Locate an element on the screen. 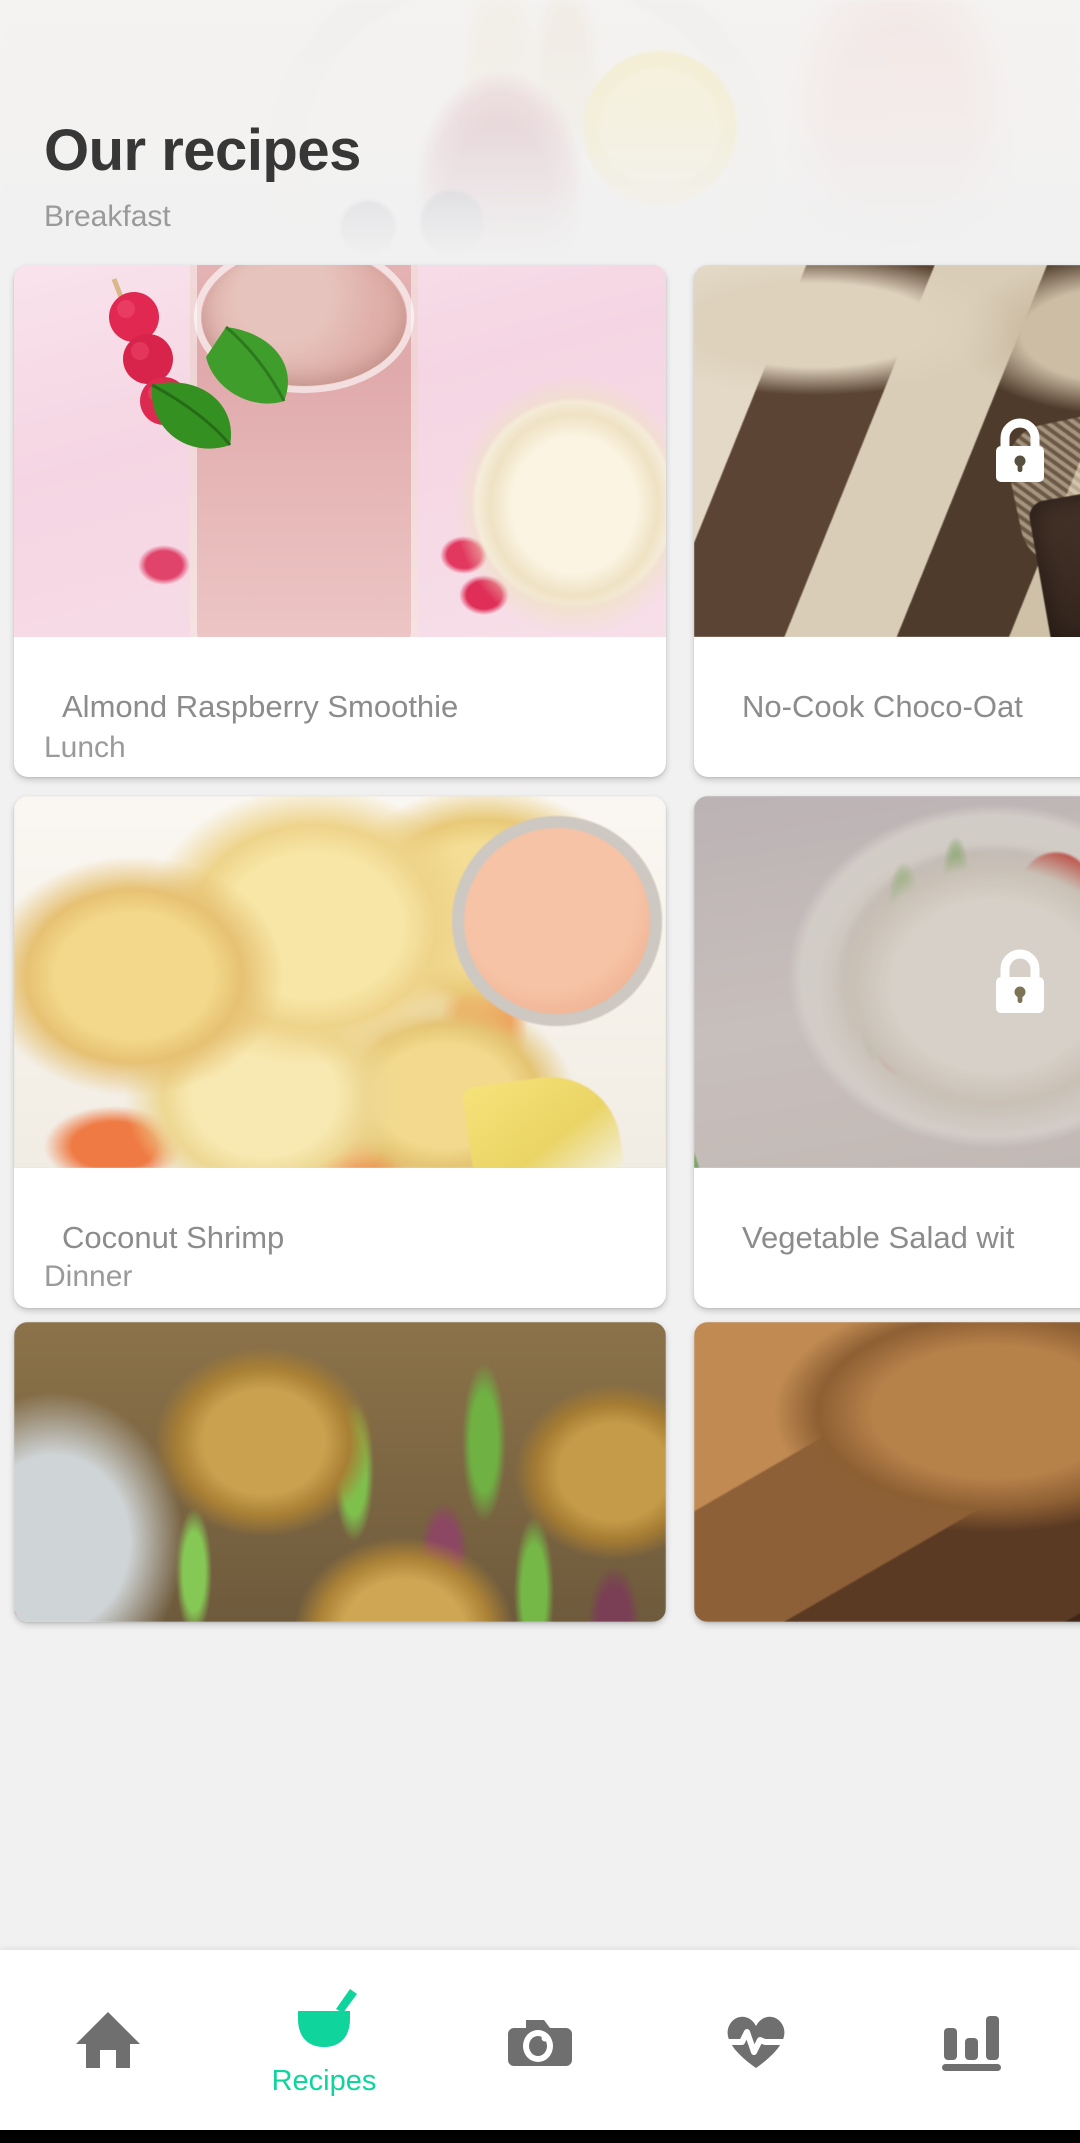 The image size is (1080, 2143). nav-item-camera is located at coordinates (540, 2040).